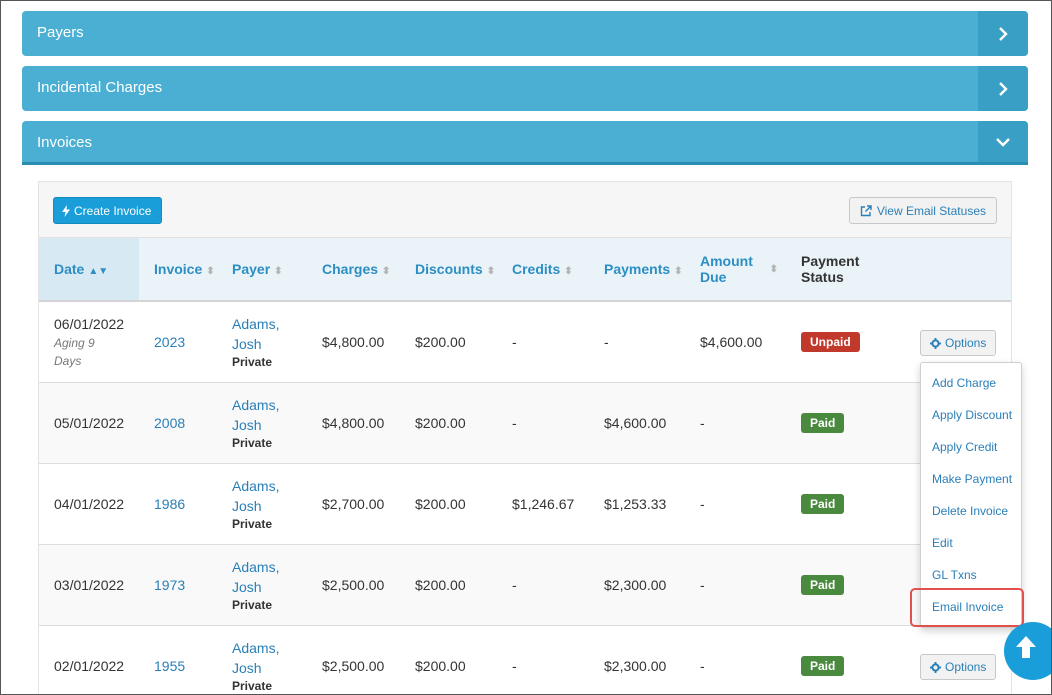  I want to click on header-date: Date ▲▼, so click(89, 270).